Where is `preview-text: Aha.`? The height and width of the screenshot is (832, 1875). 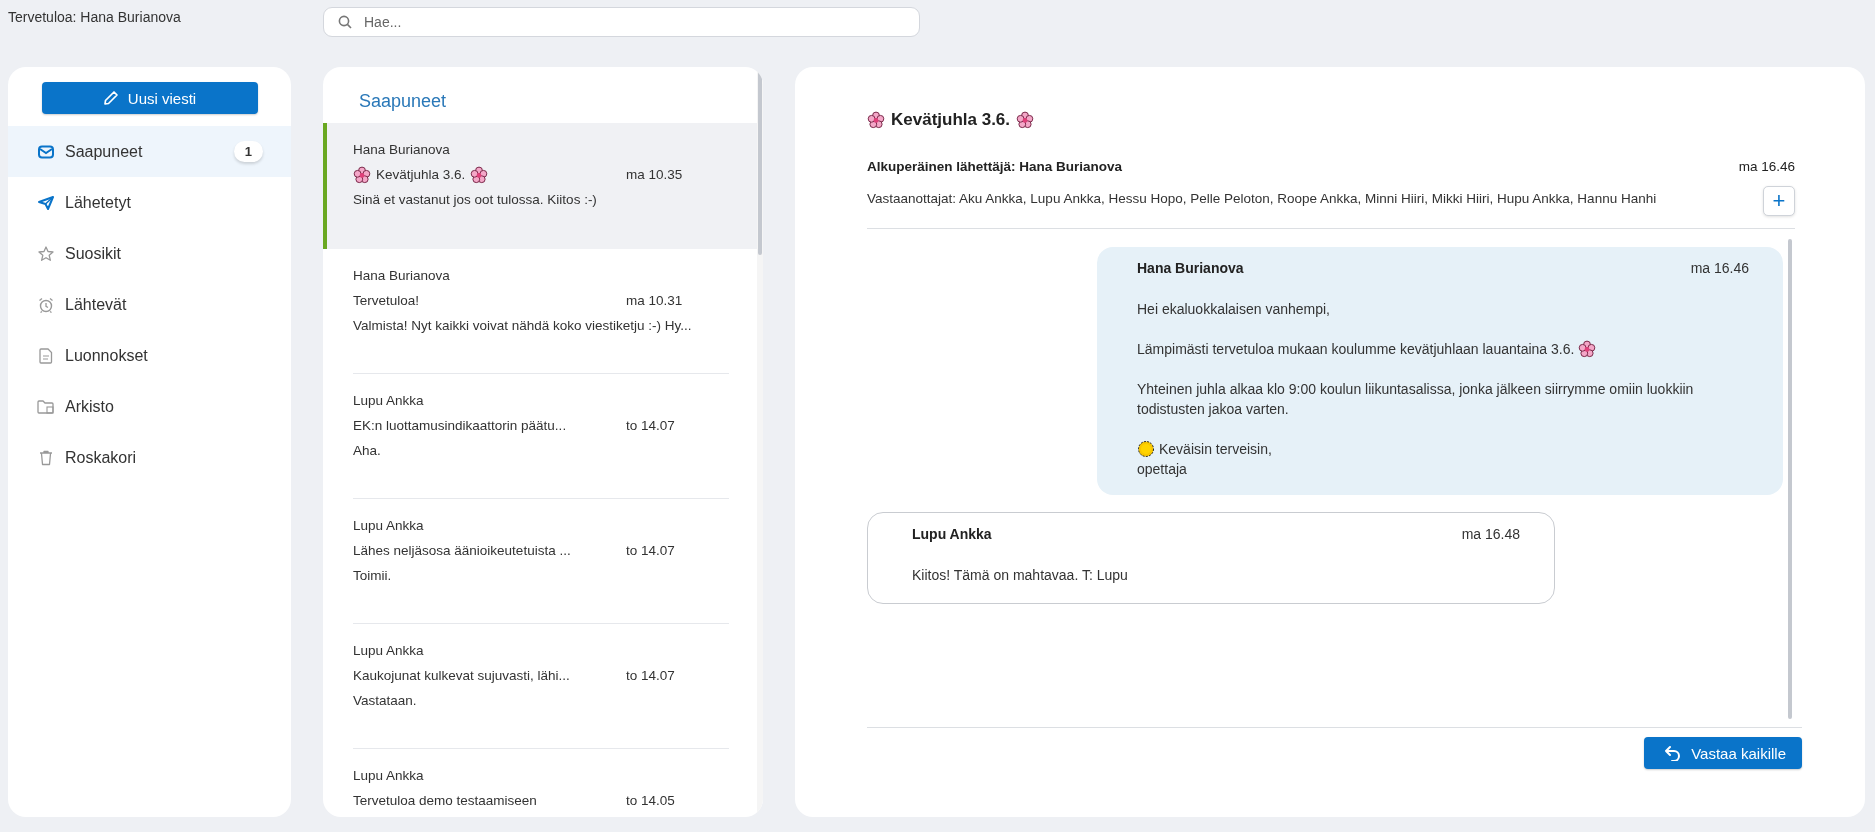 preview-text: Aha. is located at coordinates (367, 451).